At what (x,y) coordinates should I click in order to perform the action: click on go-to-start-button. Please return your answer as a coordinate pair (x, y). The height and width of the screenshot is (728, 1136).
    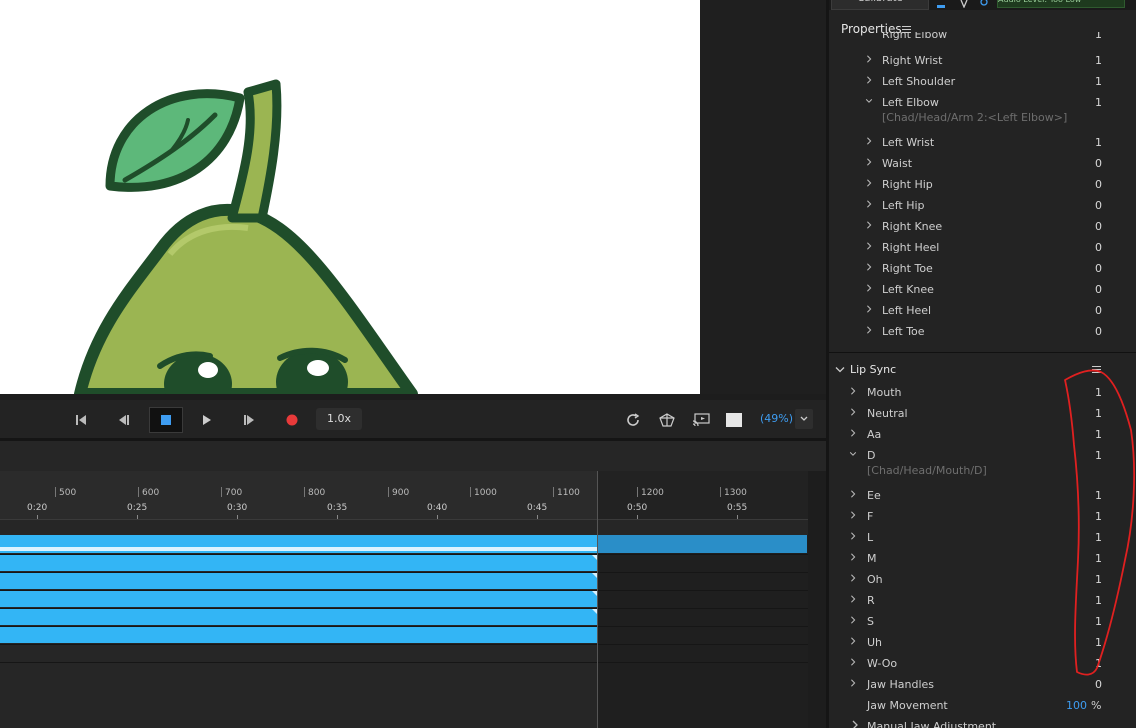
    Looking at the image, I should click on (81, 420).